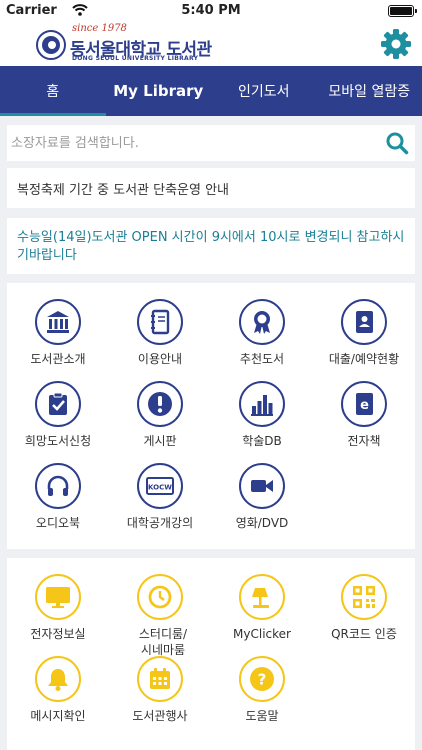 The height and width of the screenshot is (750, 422). Describe the element at coordinates (58, 716) in the screenshot. I see `service-label: 메시지확인` at that location.